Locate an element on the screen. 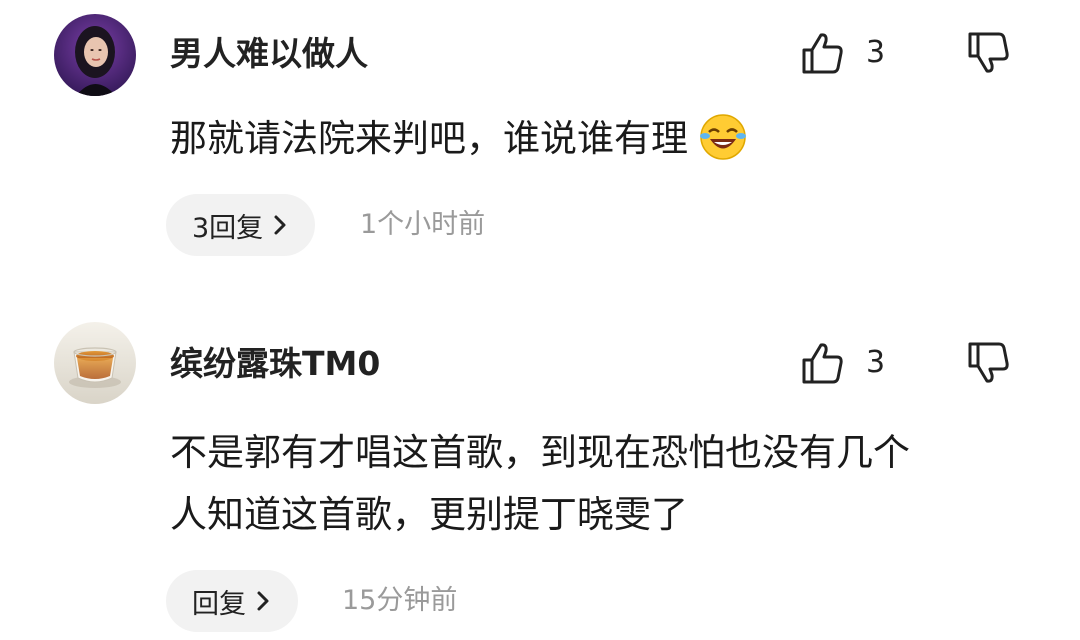 This screenshot has width=1080, height=640. laughing-crying-emoji-icon is located at coordinates (723, 137).